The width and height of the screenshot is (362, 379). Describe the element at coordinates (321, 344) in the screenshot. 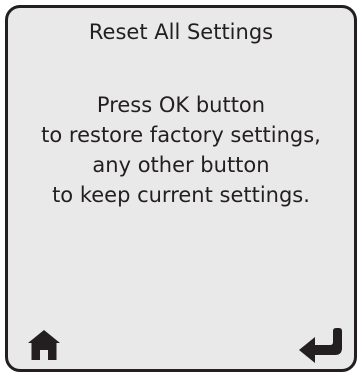

I see `return-arrow-icon` at that location.